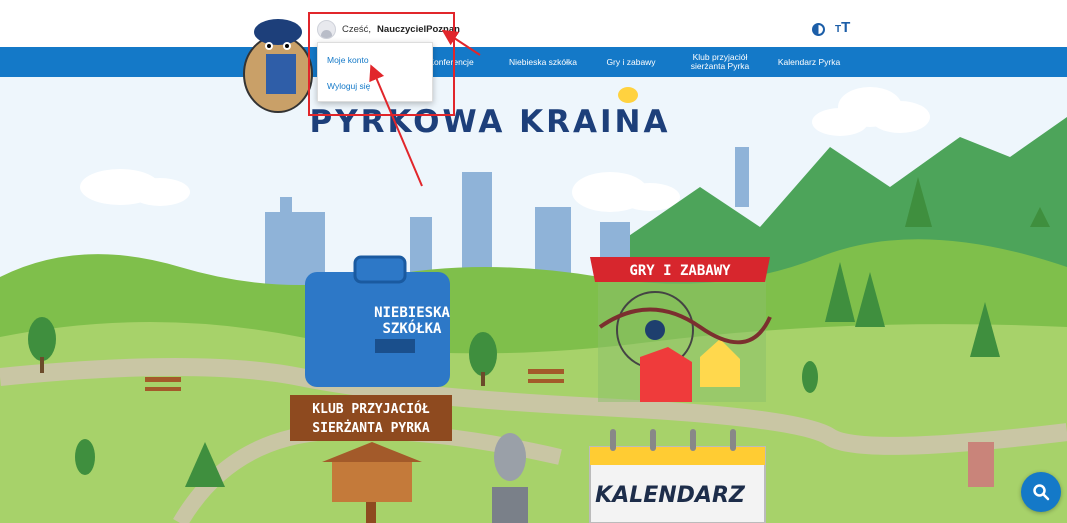 The height and width of the screenshot is (523, 1067). I want to click on calendar-label: KALENDARZ, so click(670, 495).